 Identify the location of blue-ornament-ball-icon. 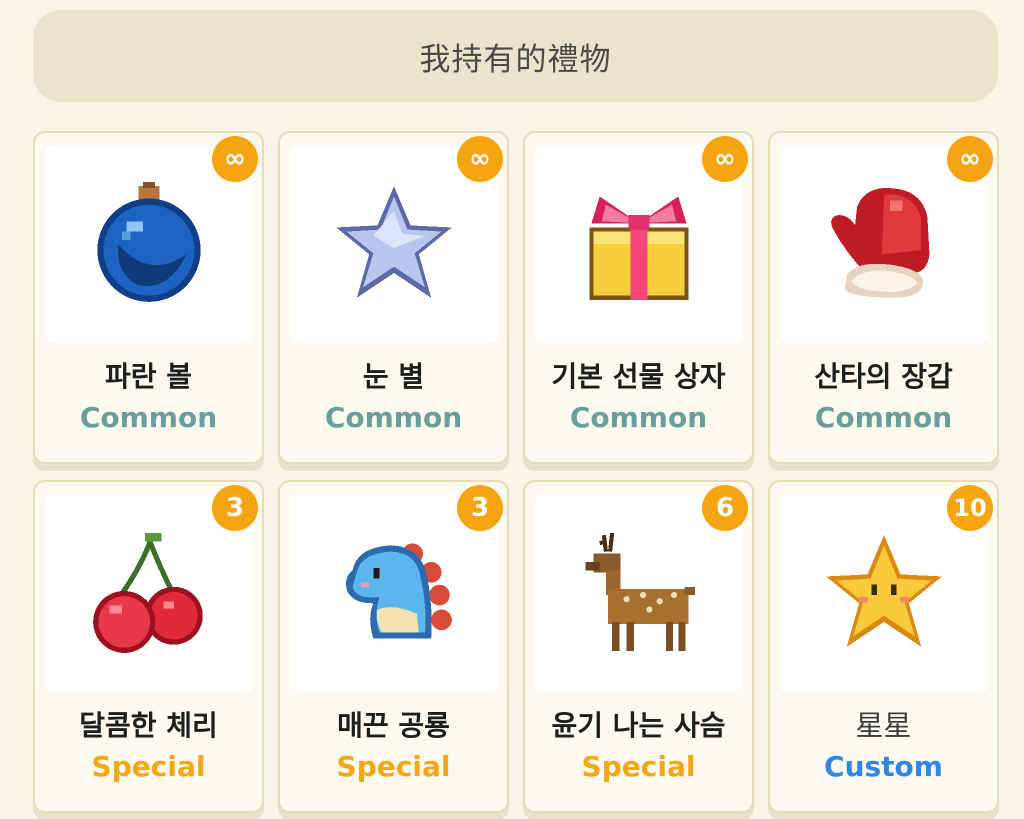
(149, 242).